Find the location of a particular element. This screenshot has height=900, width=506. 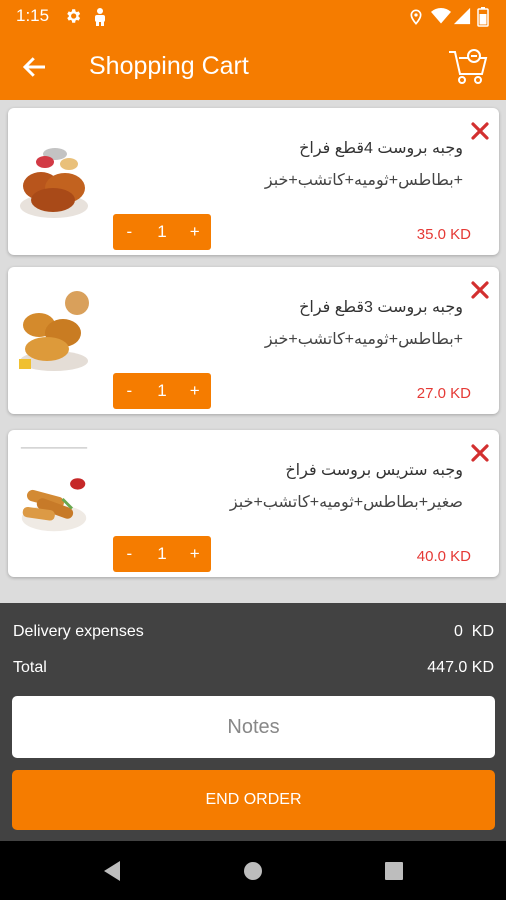

item-price: 40.0 KD is located at coordinates (443, 556).